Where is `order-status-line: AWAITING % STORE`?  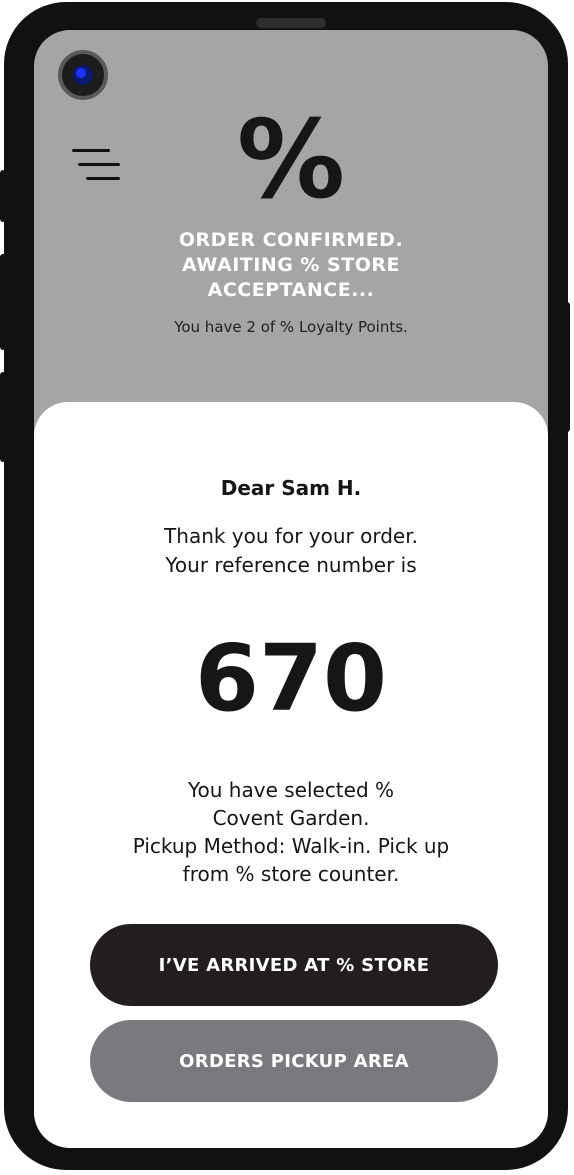
order-status-line: AWAITING % STORE is located at coordinates (291, 265).